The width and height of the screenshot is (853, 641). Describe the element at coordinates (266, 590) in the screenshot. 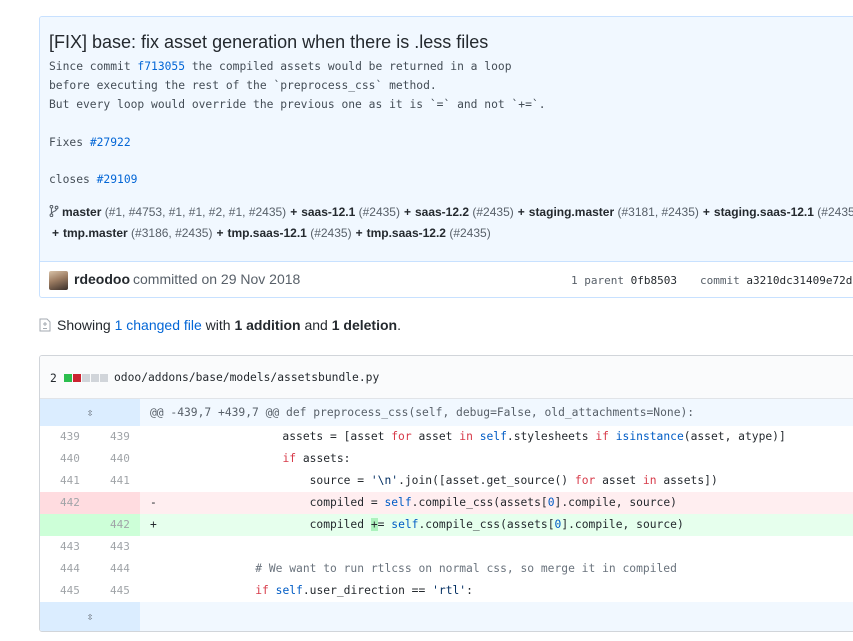

I see `diff-line: 445 445 if self.user_direction == 'rtl':` at that location.